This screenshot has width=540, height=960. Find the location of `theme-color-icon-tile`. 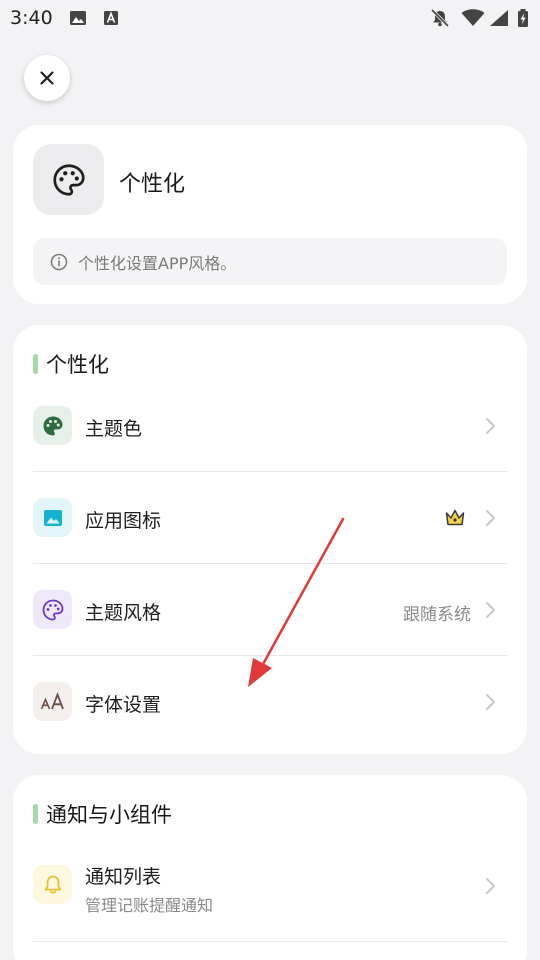

theme-color-icon-tile is located at coordinates (52, 425).